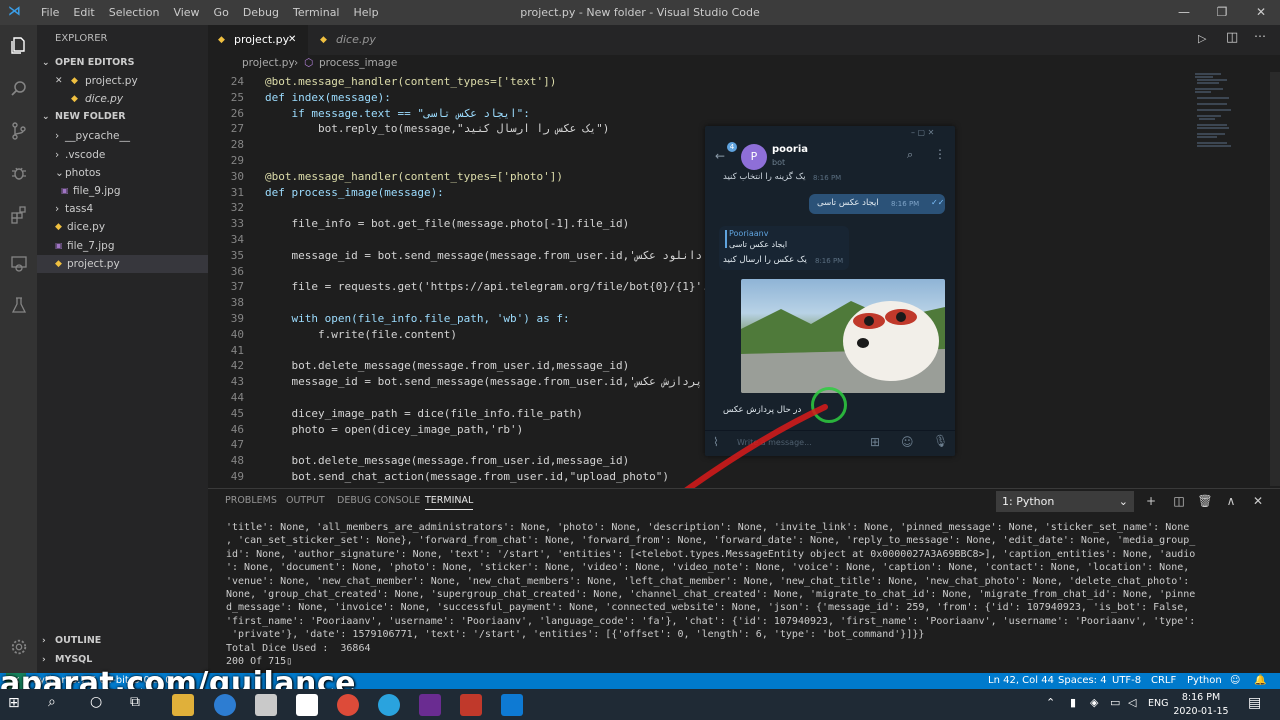 This screenshot has height=720, width=1280. What do you see at coordinates (907, 442) in the screenshot?
I see `emoji-icon: ☺` at bounding box center [907, 442].